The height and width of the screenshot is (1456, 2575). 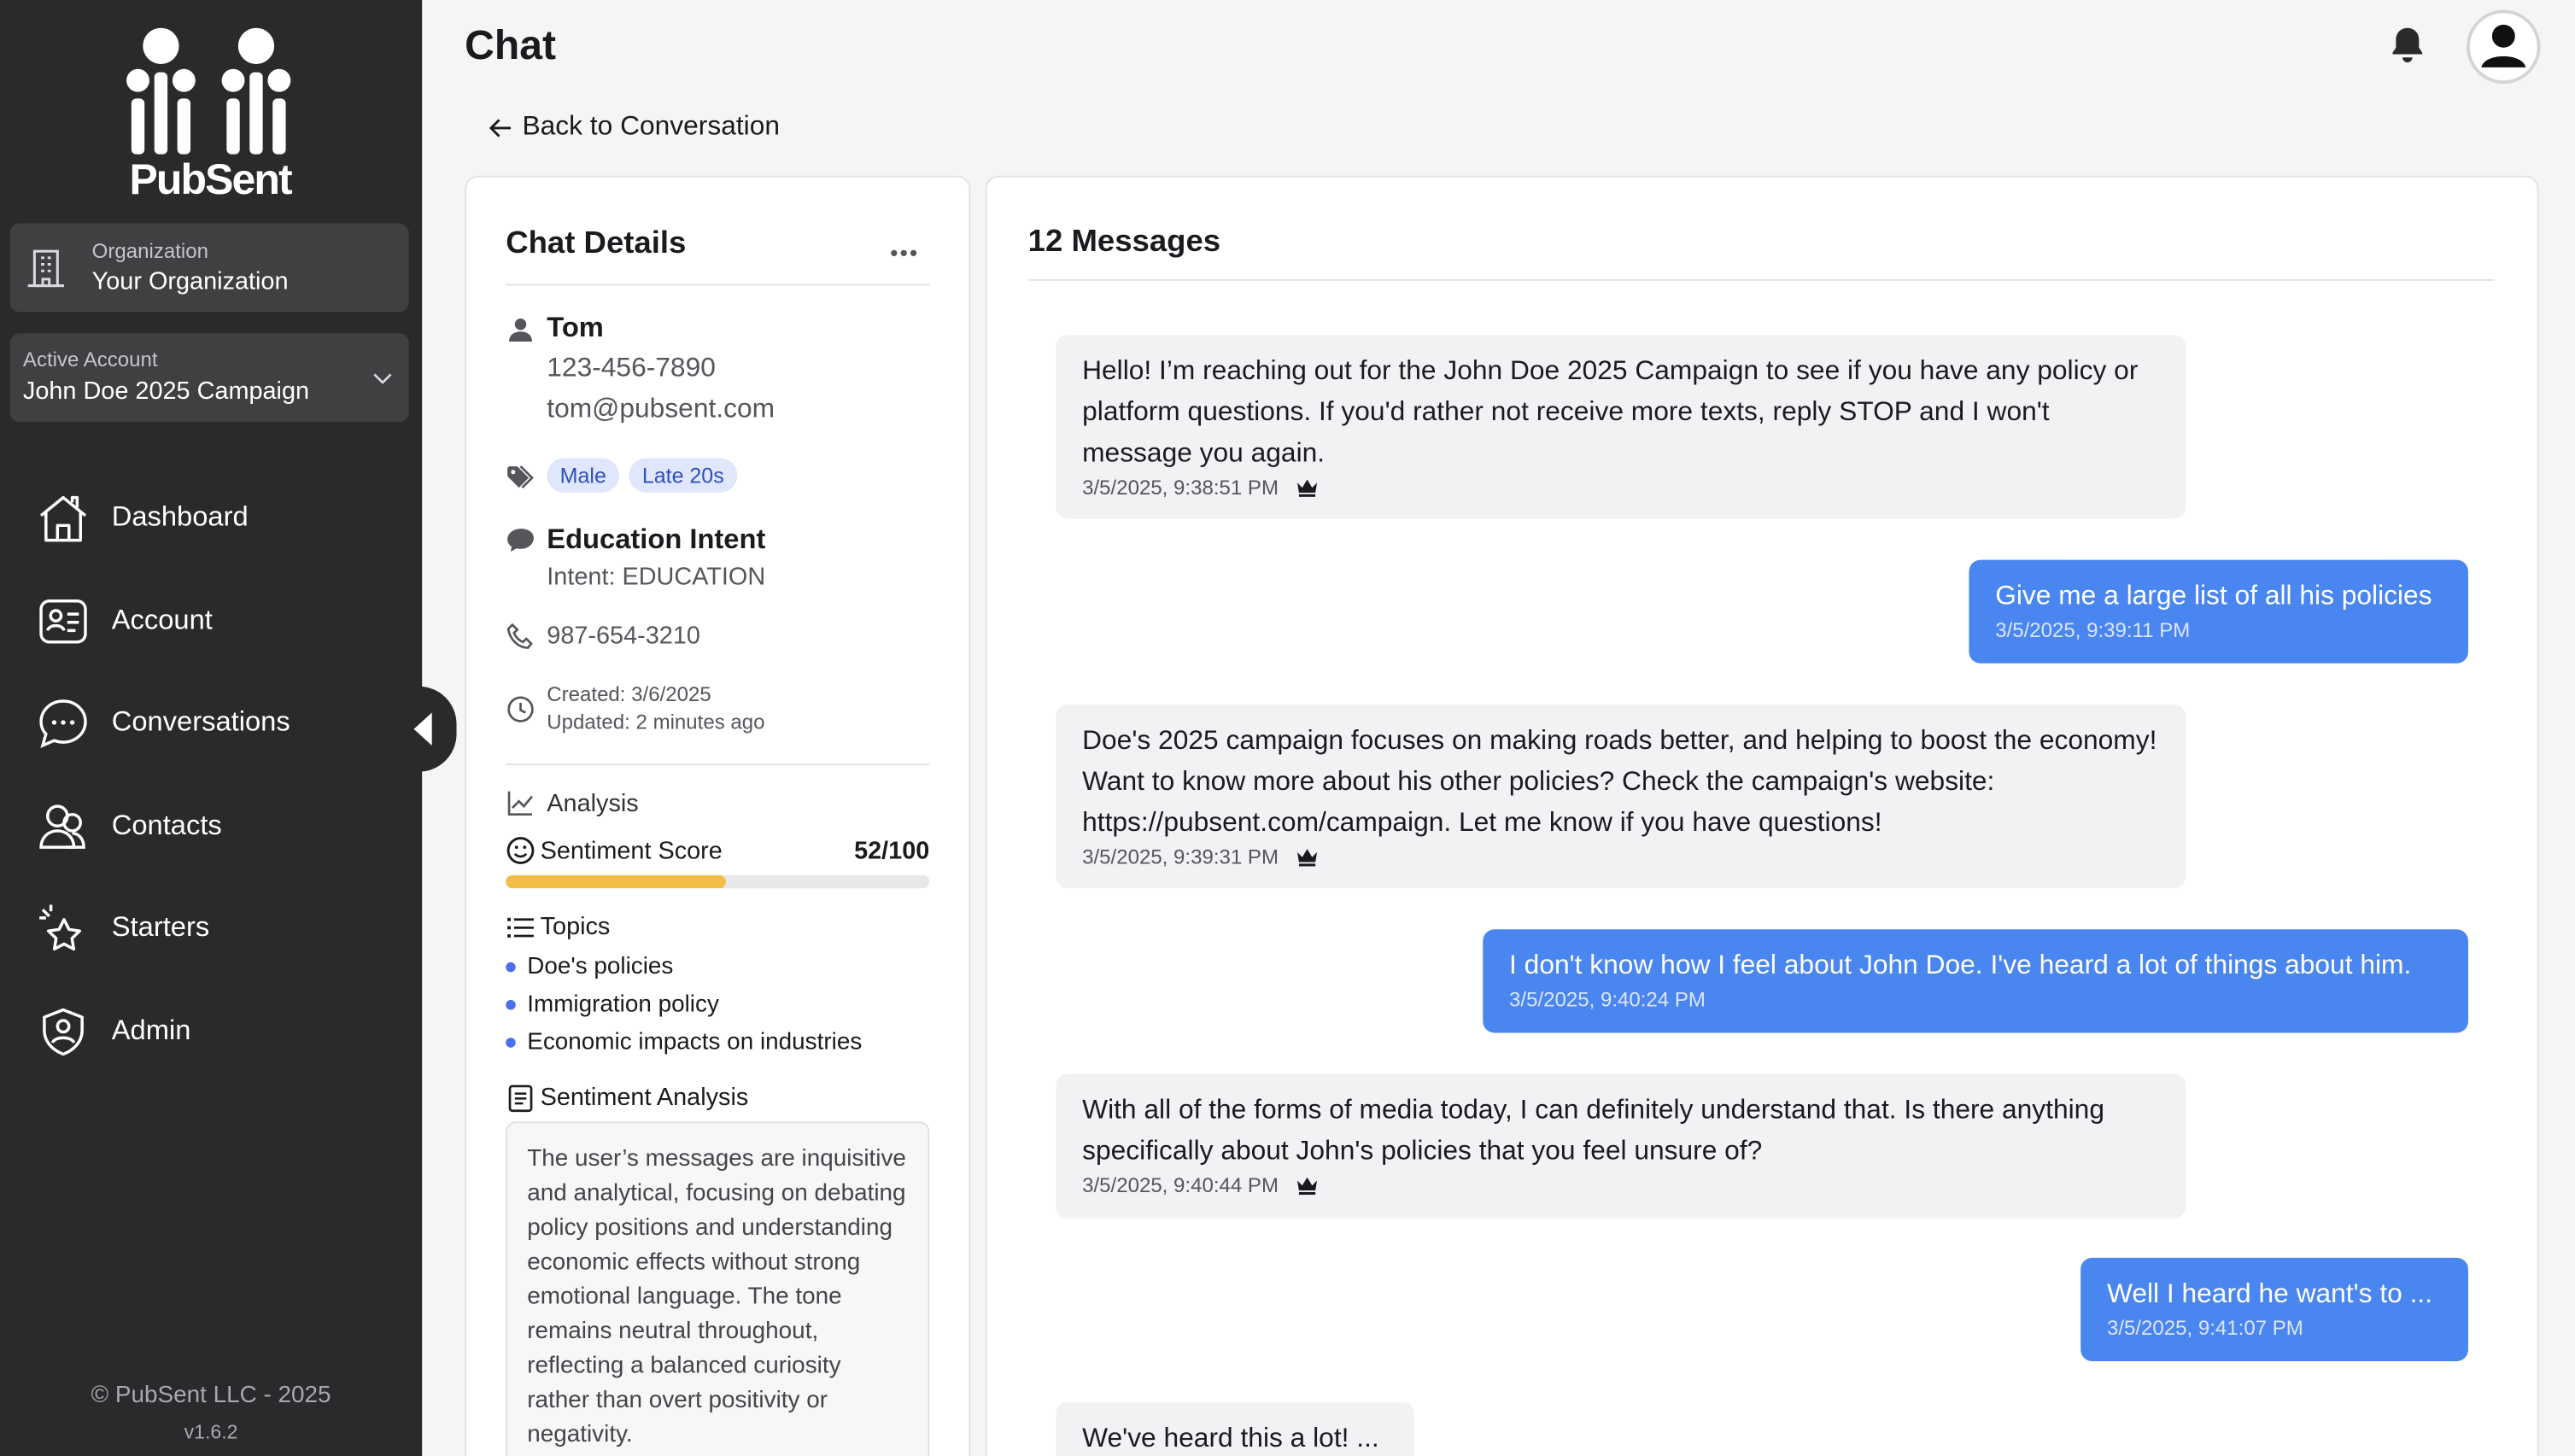 What do you see at coordinates (216, 928) in the screenshot?
I see `sidebar-item-starters: Starters` at bounding box center [216, 928].